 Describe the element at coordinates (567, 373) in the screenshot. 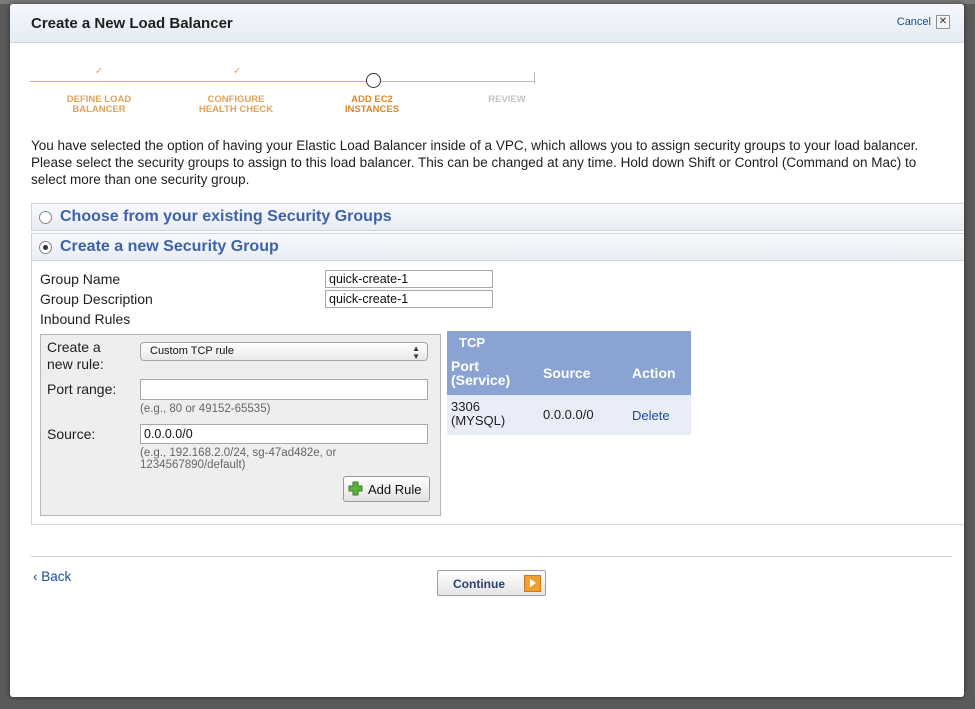

I see `col-source-header: Source` at that location.